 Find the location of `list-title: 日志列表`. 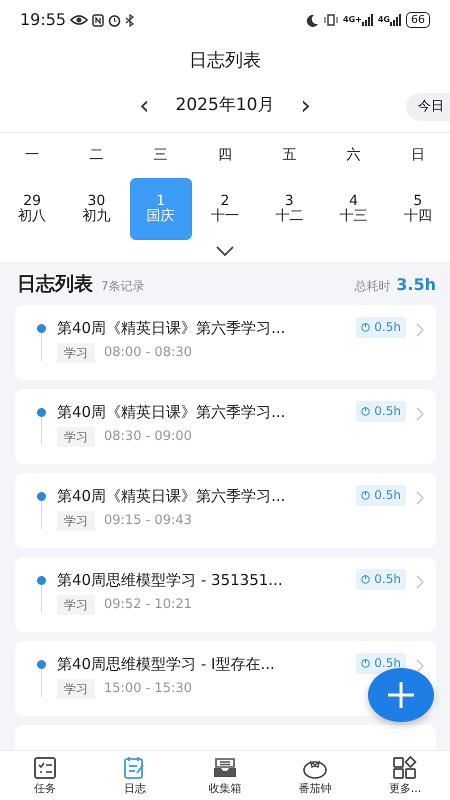

list-title: 日志列表 is located at coordinates (55, 284).